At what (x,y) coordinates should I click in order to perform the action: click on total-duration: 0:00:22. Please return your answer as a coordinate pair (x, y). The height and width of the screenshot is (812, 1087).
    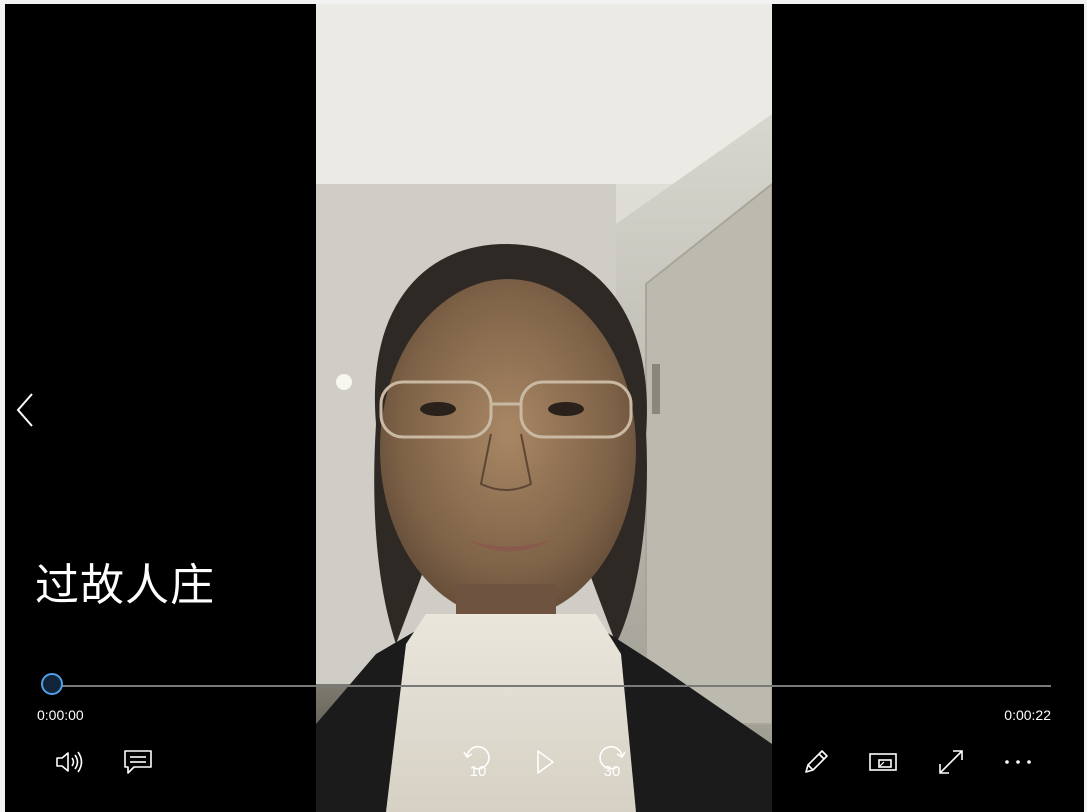
    Looking at the image, I should click on (1027, 715).